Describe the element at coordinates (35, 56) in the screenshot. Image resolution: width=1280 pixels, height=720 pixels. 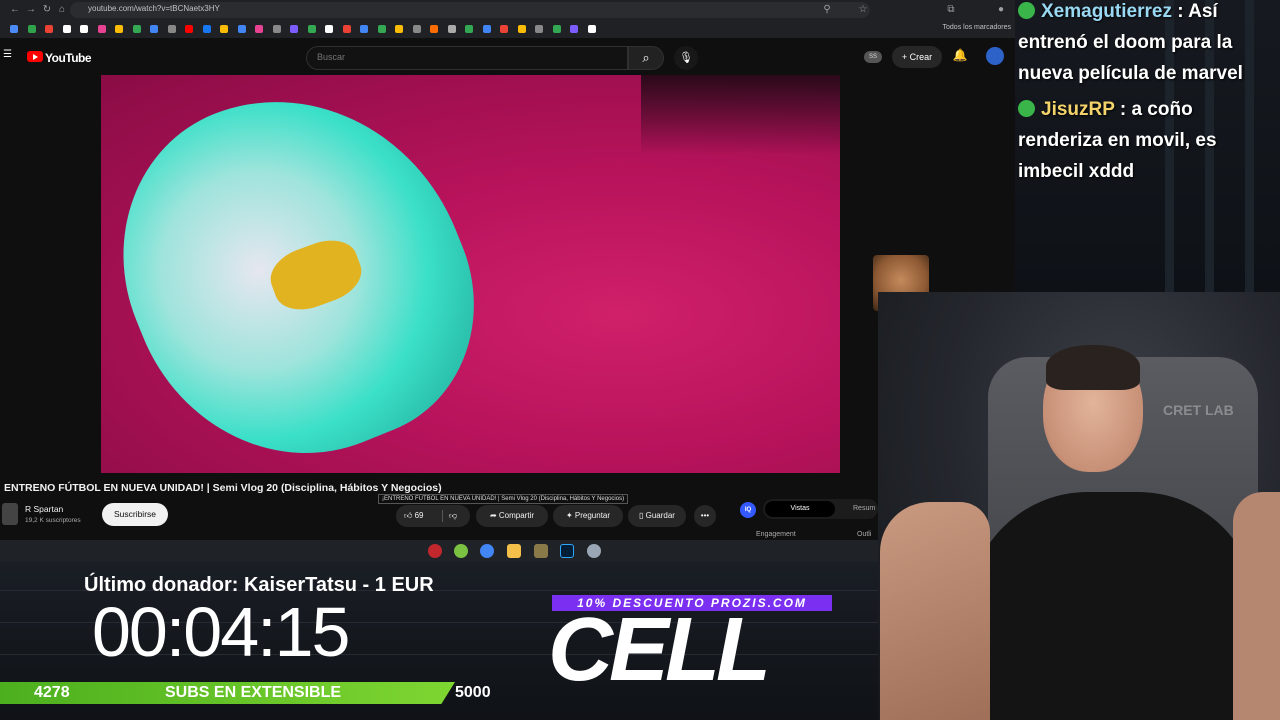
I see `youtube-logo-icon` at that location.